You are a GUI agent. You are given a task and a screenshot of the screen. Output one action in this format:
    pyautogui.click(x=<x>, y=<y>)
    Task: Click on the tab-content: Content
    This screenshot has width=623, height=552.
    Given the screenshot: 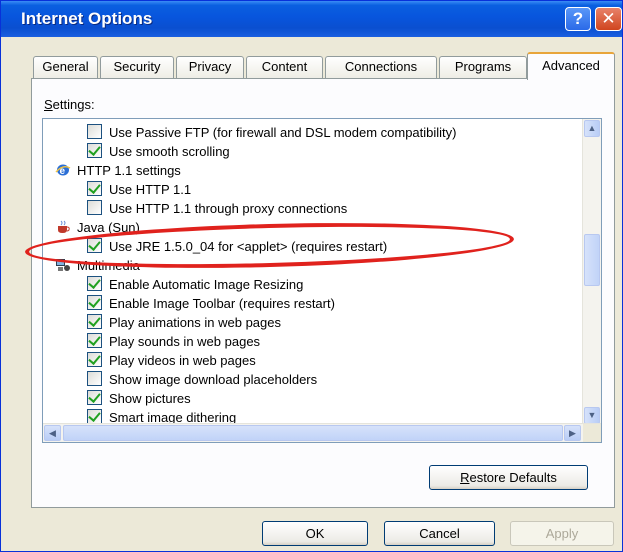 What is the action you would take?
    pyautogui.click(x=284, y=67)
    